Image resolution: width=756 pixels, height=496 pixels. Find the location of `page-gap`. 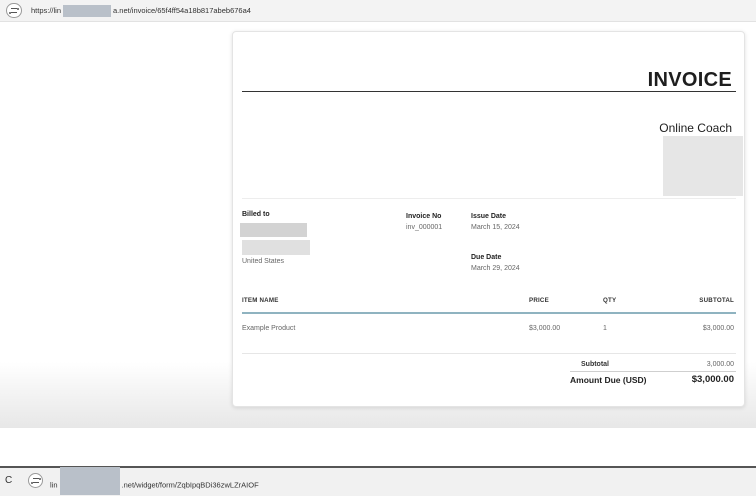

page-gap is located at coordinates (378, 447).